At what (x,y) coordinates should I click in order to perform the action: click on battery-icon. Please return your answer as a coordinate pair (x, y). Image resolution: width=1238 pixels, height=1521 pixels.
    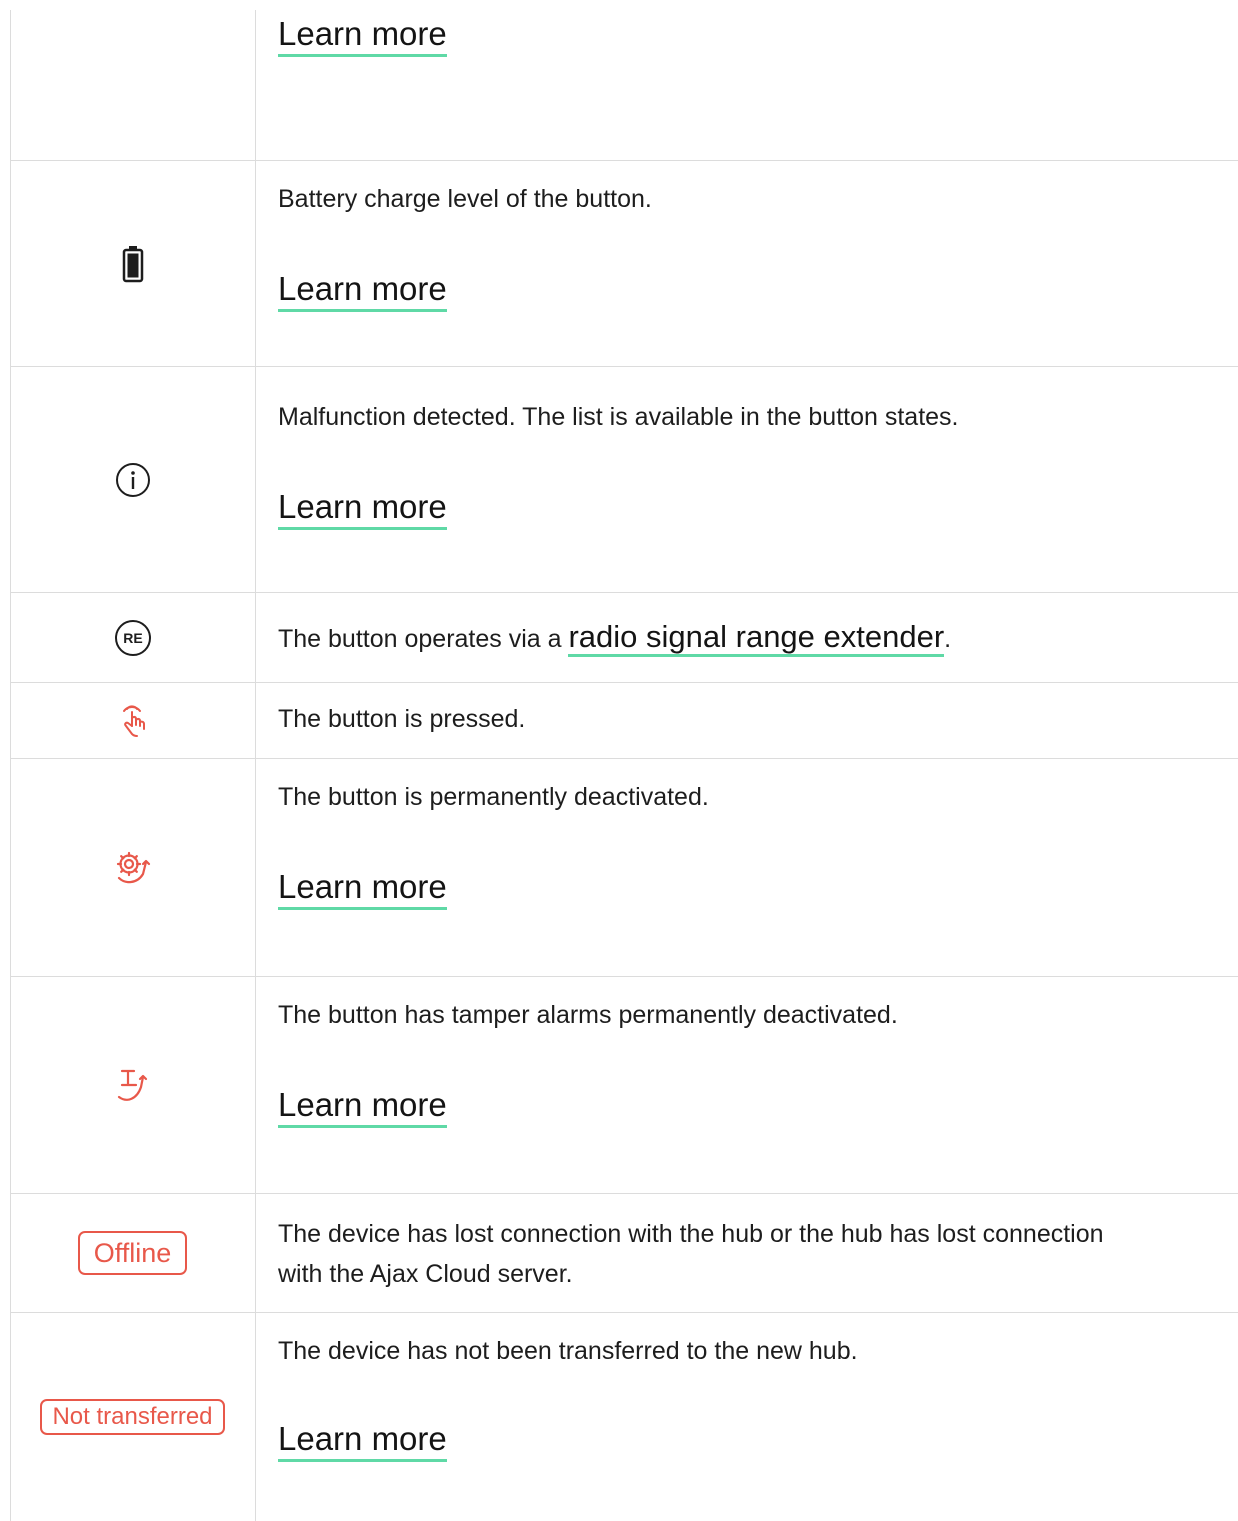
    Looking at the image, I should click on (132, 263).